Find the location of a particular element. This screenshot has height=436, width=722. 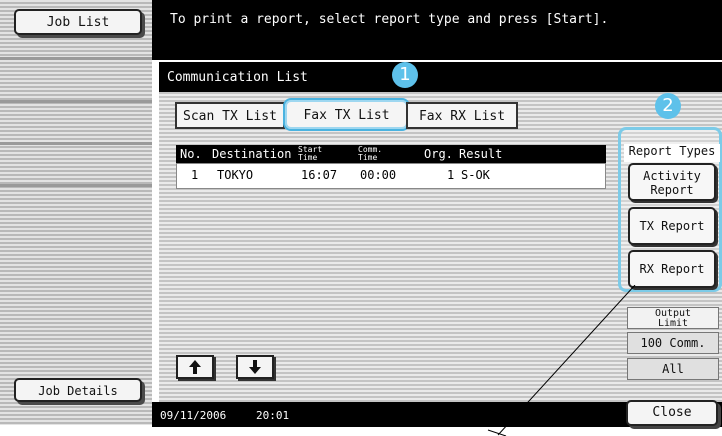

output-comm-label: 100 Comm. is located at coordinates (673, 343).